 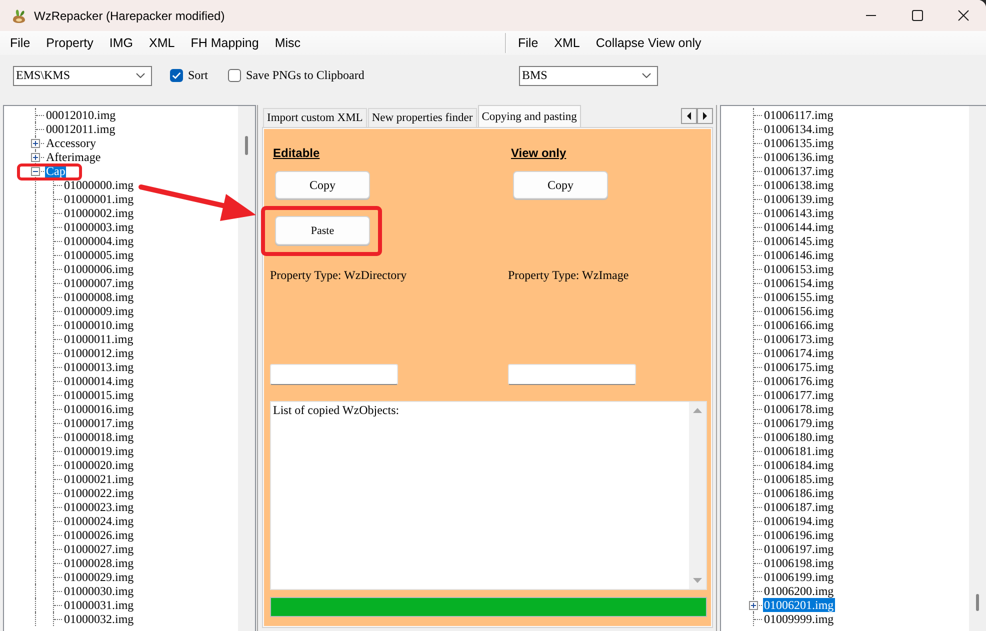 I want to click on tree-item: 01000003.img, so click(x=99, y=227).